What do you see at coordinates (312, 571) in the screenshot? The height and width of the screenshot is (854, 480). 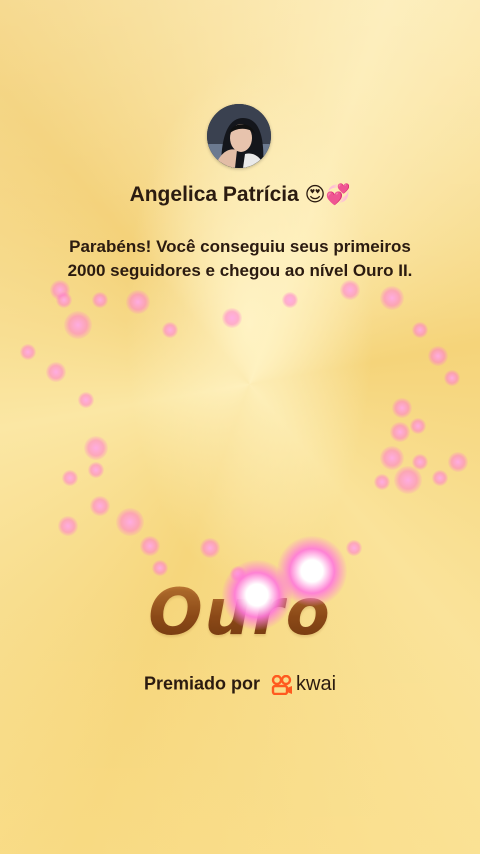 I see `sparkle-glow-icon` at bounding box center [312, 571].